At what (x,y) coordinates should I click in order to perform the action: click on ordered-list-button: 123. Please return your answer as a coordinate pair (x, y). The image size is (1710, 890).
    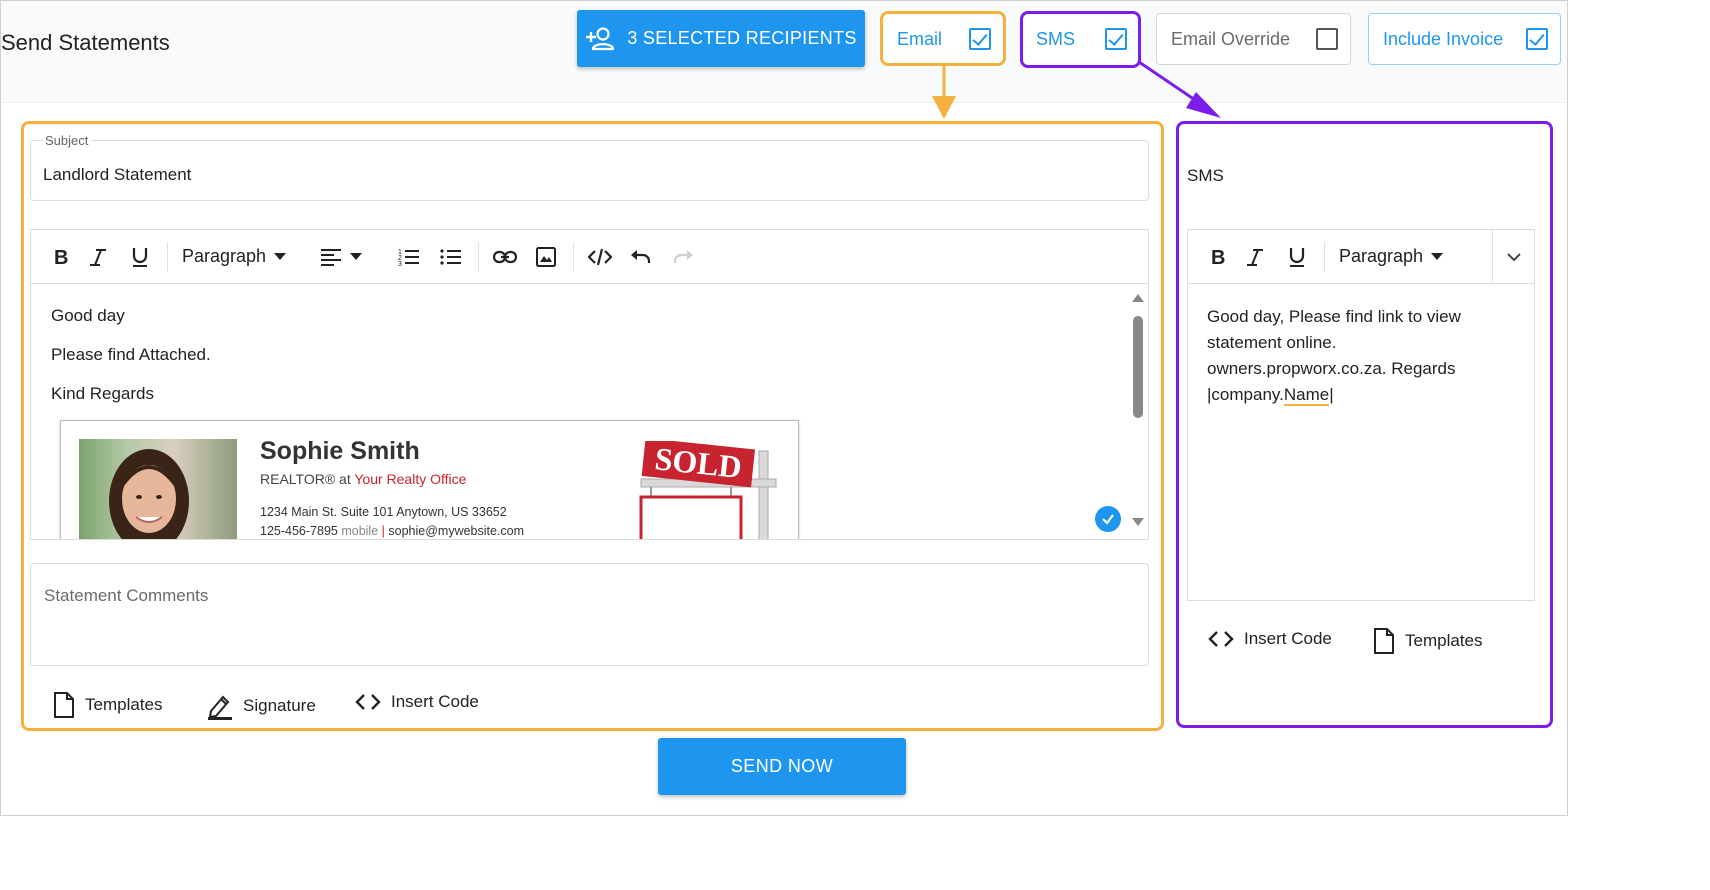
    Looking at the image, I should click on (409, 257).